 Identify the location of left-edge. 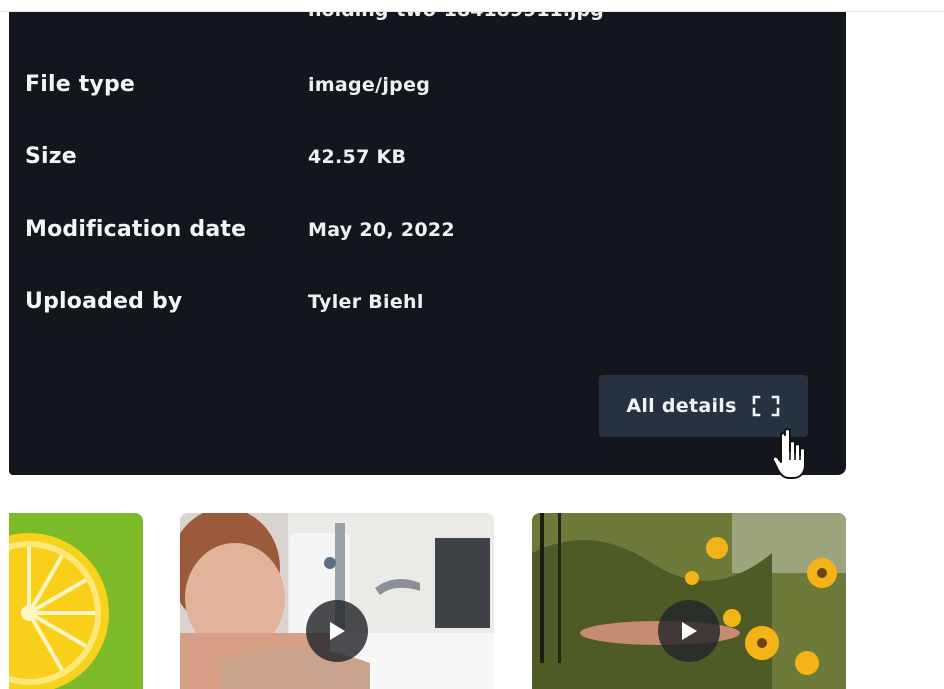
(4, 350).